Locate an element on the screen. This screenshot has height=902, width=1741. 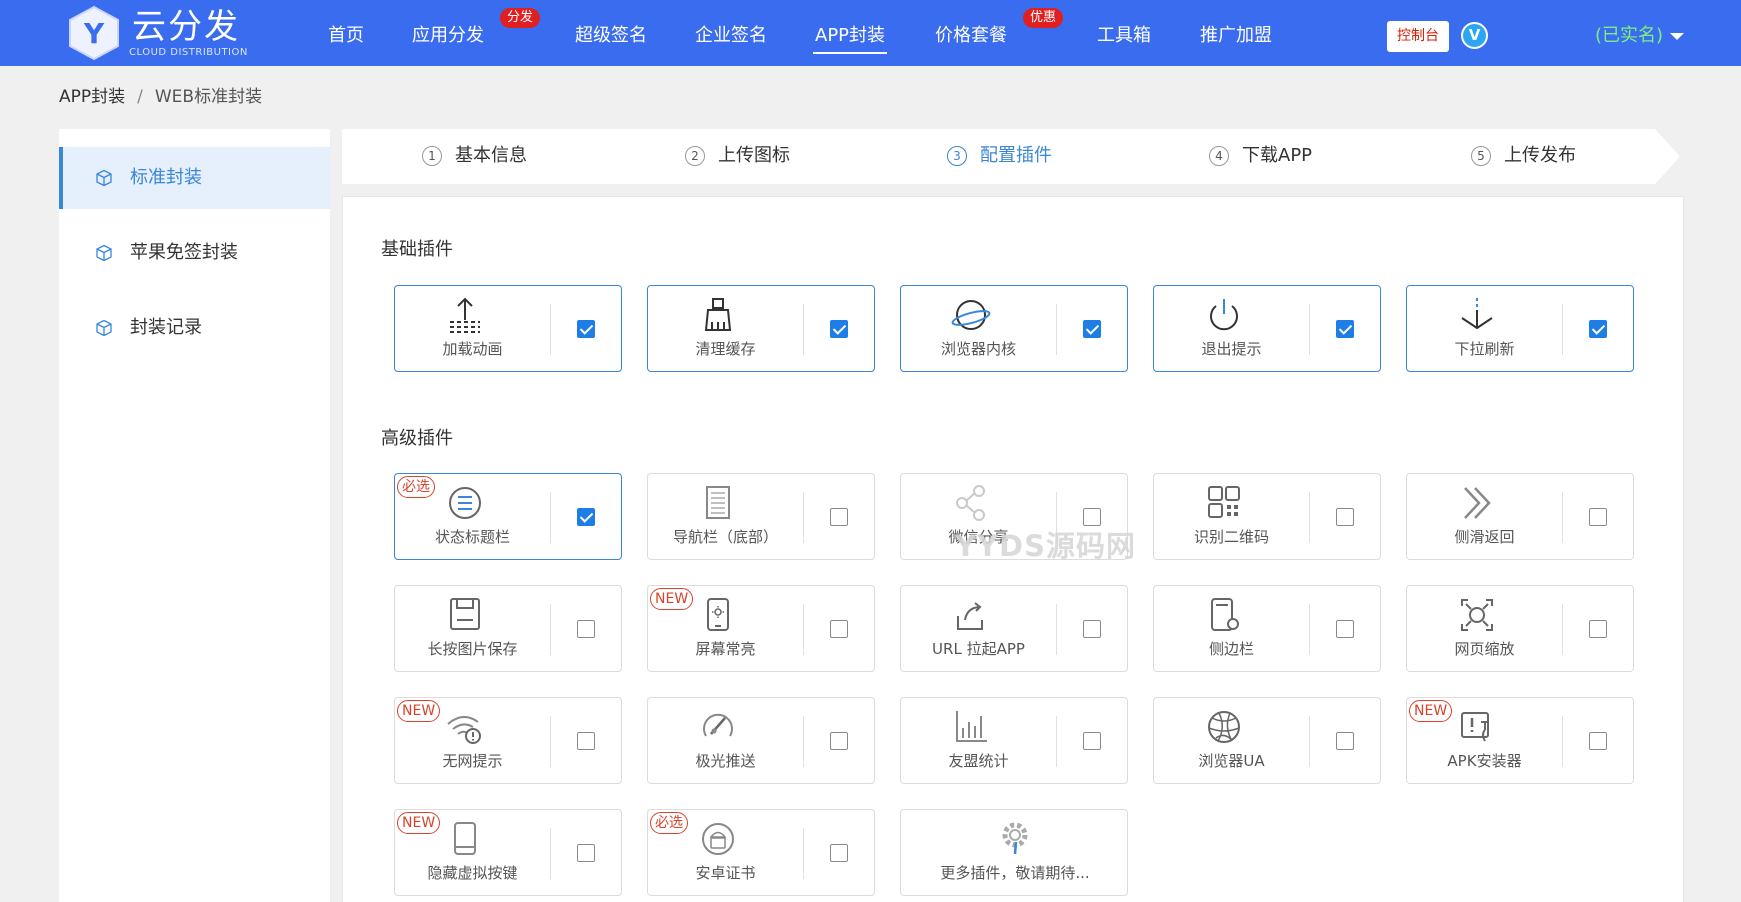
plugin-card-qrcode: 识别二维码 is located at coordinates (1267, 516).